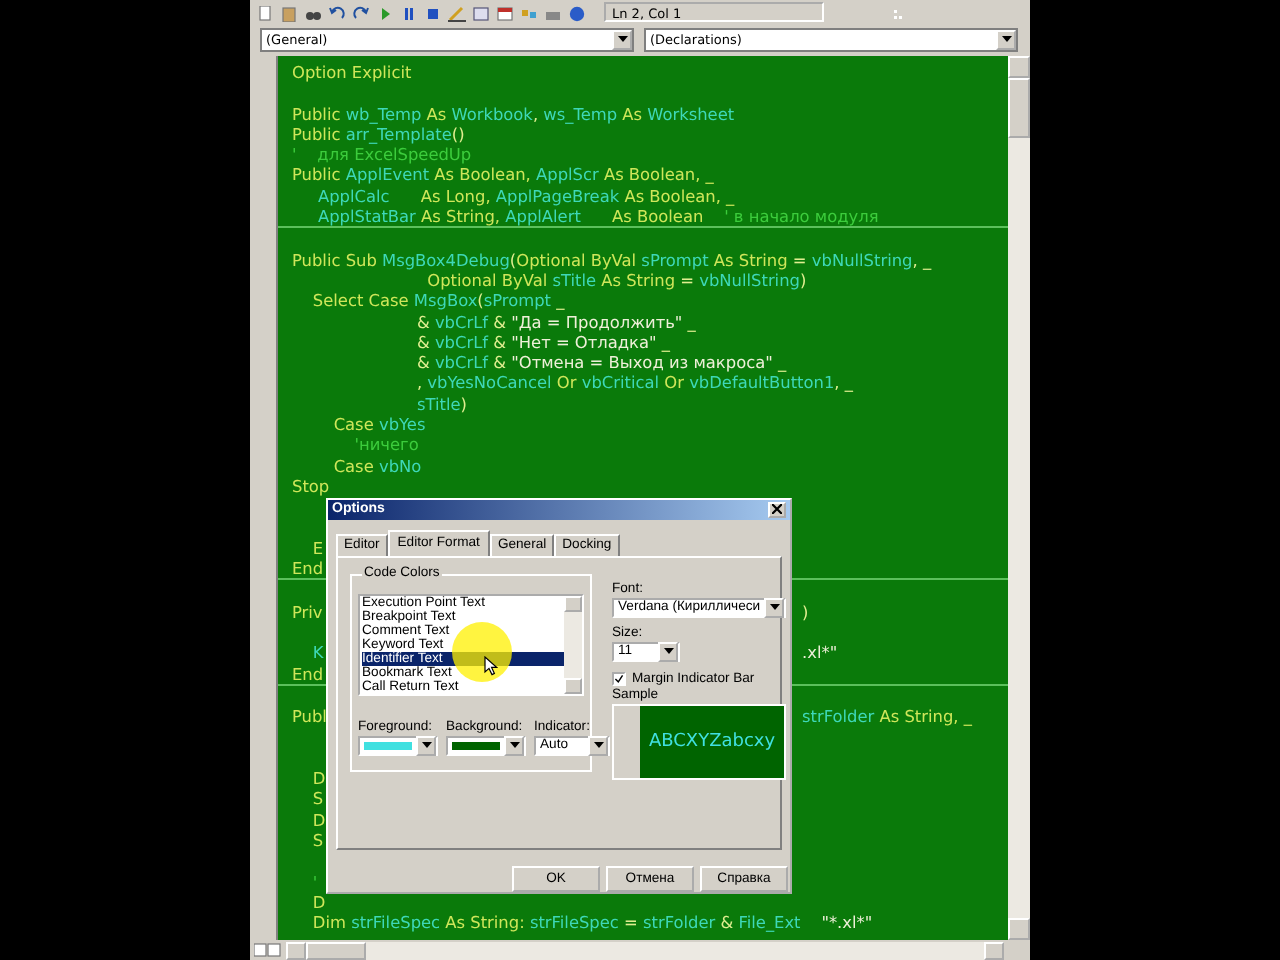  What do you see at coordinates (555, 321) in the screenshot?
I see `code-line: & vbCrLf & "Да = Продолжить" _` at bounding box center [555, 321].